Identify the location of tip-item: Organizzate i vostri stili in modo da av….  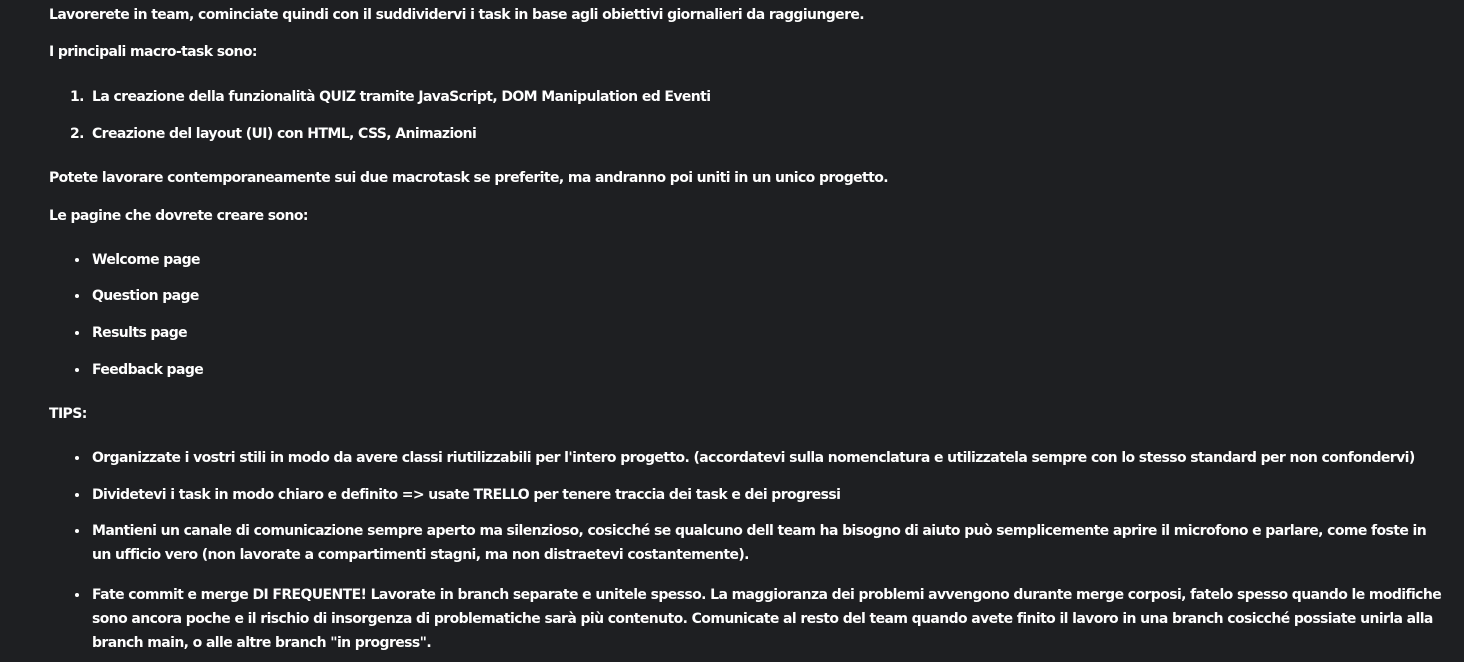
(745, 458).